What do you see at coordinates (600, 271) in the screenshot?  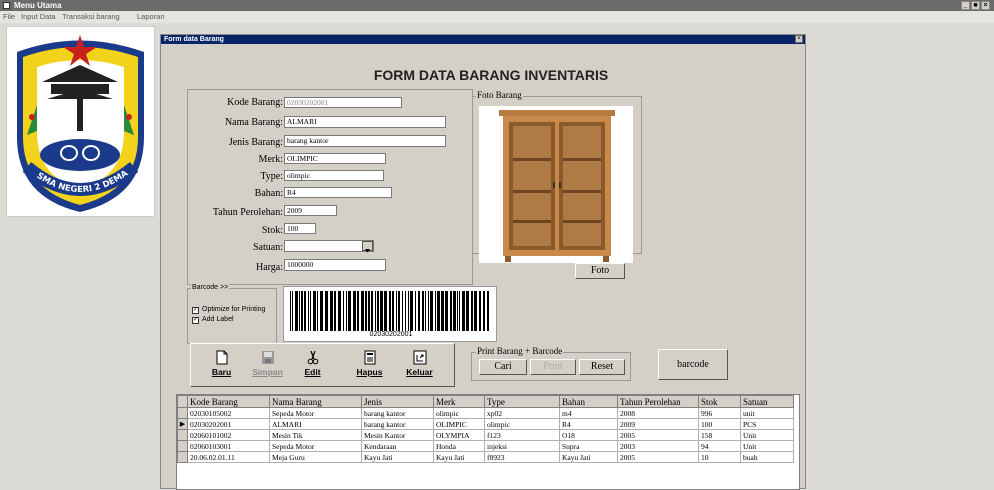 I see `foto-button: Foto` at bounding box center [600, 271].